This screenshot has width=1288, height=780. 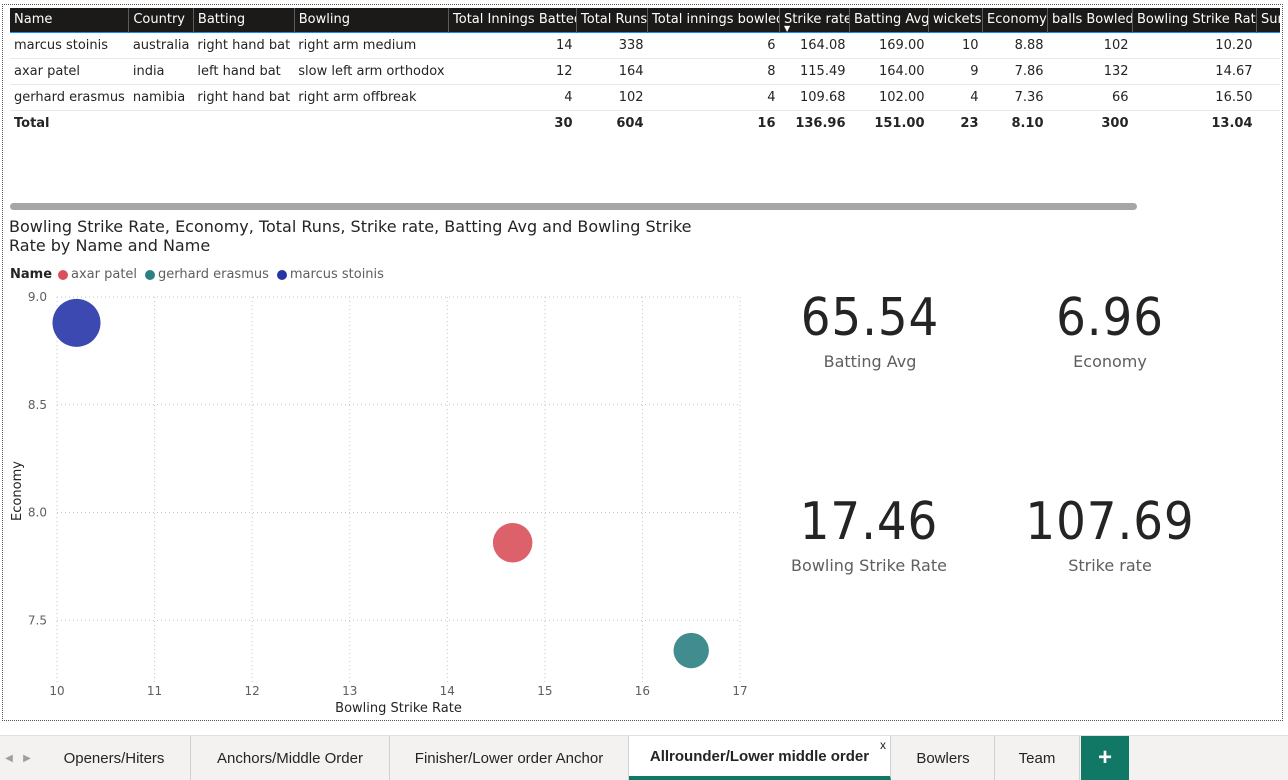 I want to click on column-header: Bowling, so click(x=372, y=20).